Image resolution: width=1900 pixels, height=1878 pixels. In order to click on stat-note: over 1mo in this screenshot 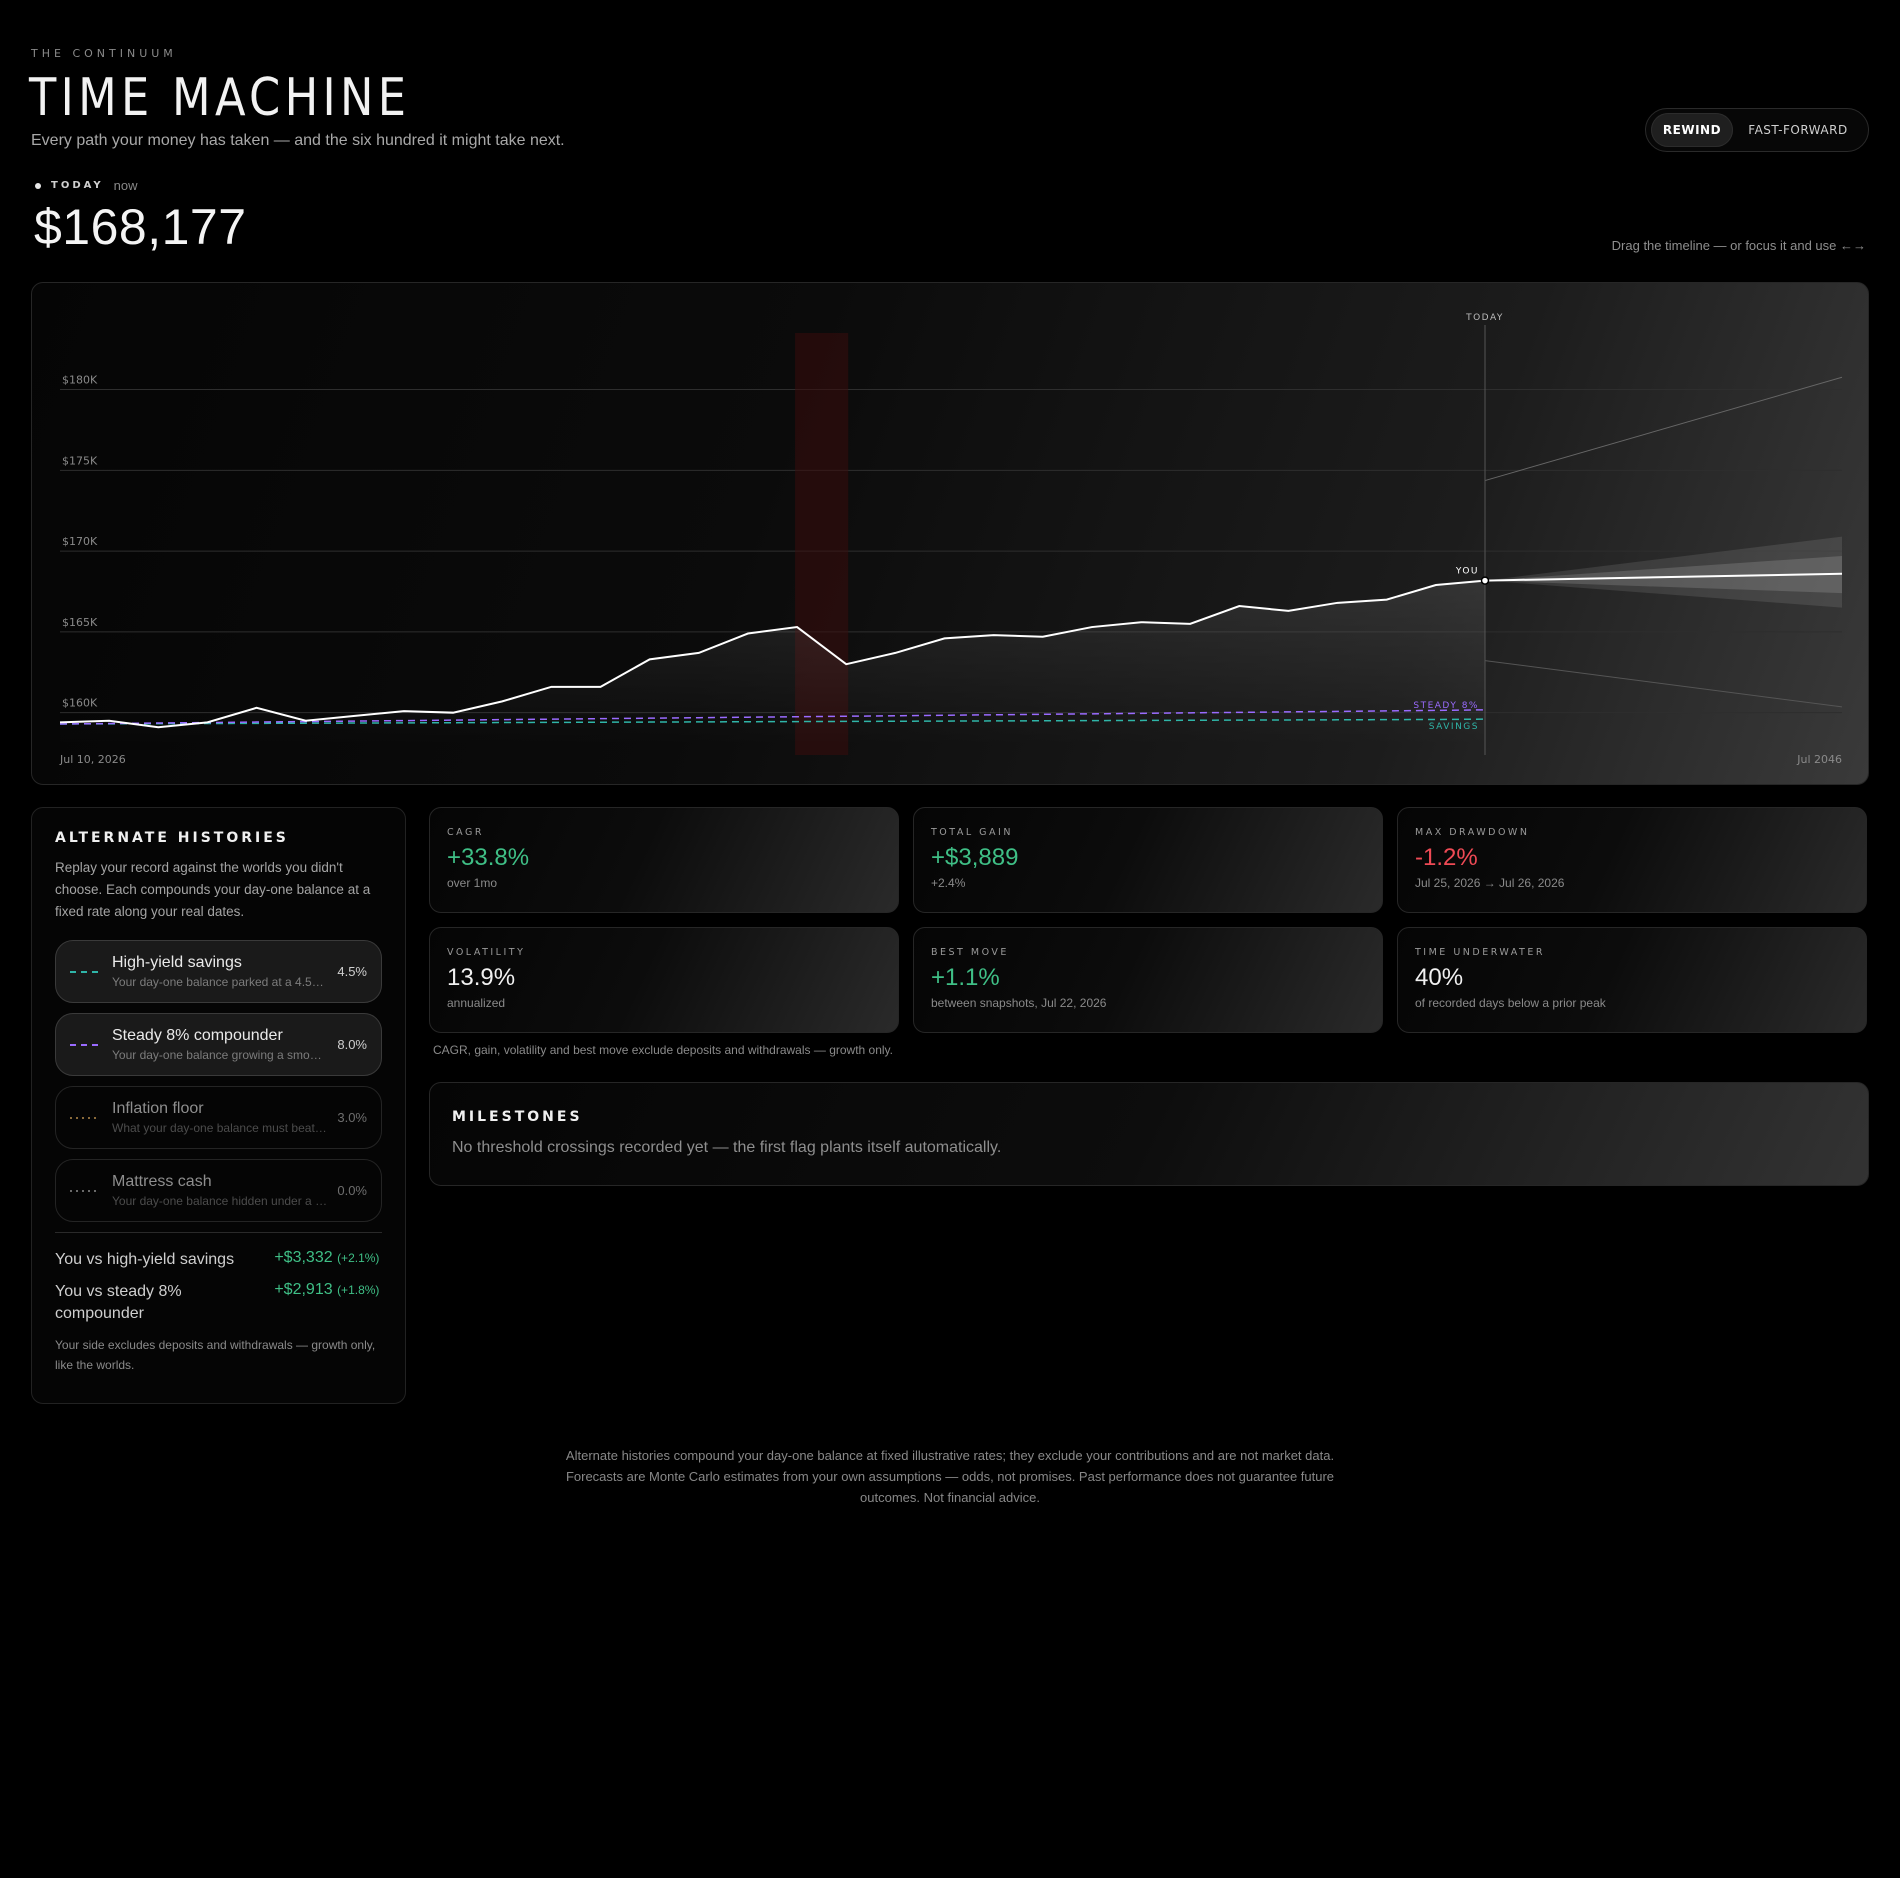, I will do `click(472, 883)`.